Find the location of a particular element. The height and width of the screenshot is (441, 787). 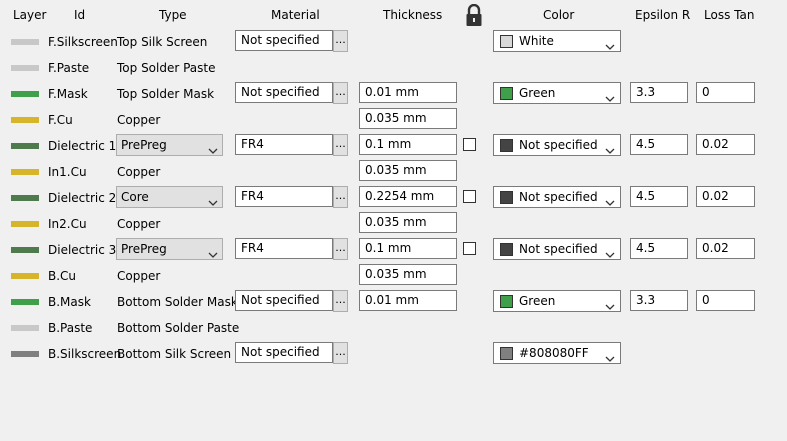

color-dropdown: #808080FF is located at coordinates (557, 353).